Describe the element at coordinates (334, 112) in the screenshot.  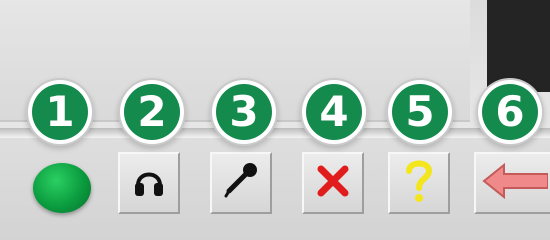
I see `callout-badge-4: 4` at that location.